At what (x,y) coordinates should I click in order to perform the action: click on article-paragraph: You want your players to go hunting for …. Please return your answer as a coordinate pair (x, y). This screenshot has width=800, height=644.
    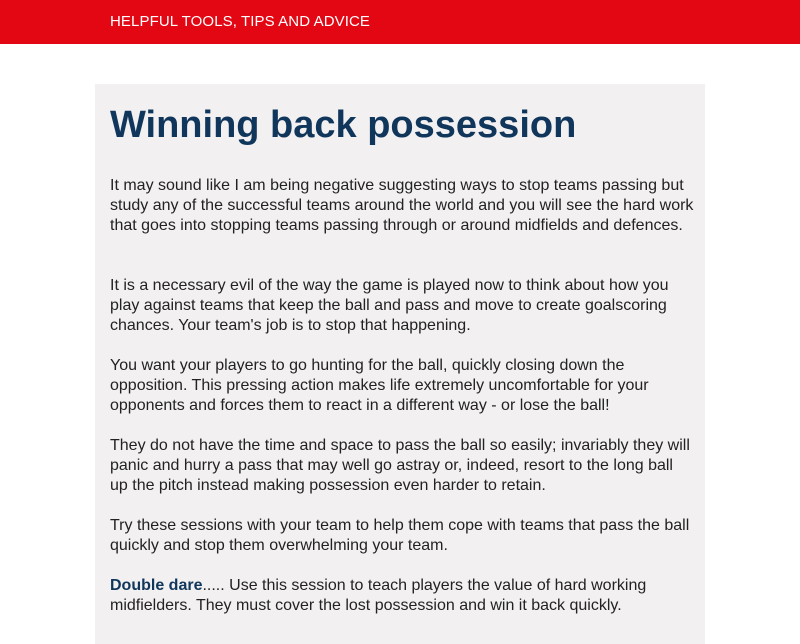
    Looking at the image, I should click on (379, 385).